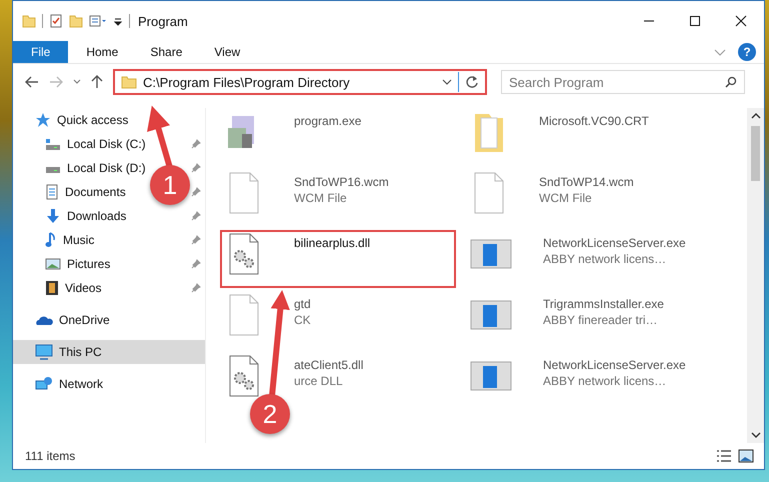  I want to click on file-name: program.exe, so click(328, 121).